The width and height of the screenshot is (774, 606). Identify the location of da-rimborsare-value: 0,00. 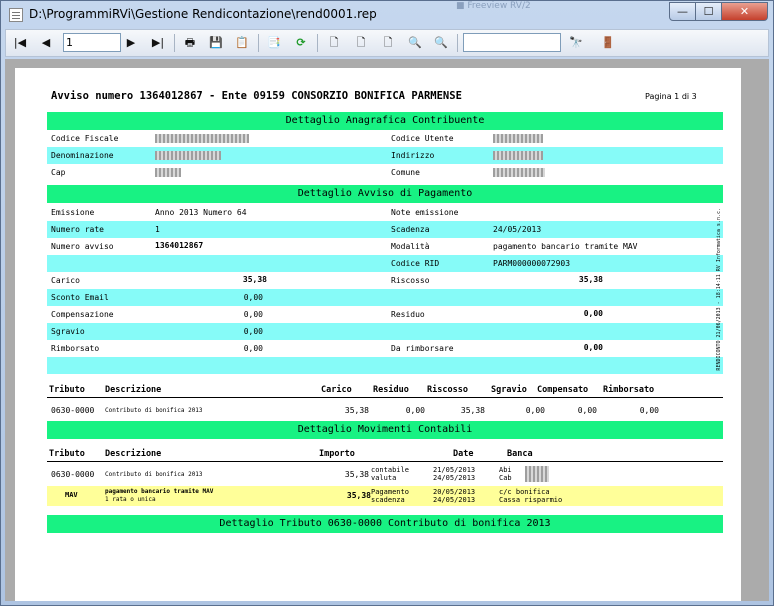
(593, 347).